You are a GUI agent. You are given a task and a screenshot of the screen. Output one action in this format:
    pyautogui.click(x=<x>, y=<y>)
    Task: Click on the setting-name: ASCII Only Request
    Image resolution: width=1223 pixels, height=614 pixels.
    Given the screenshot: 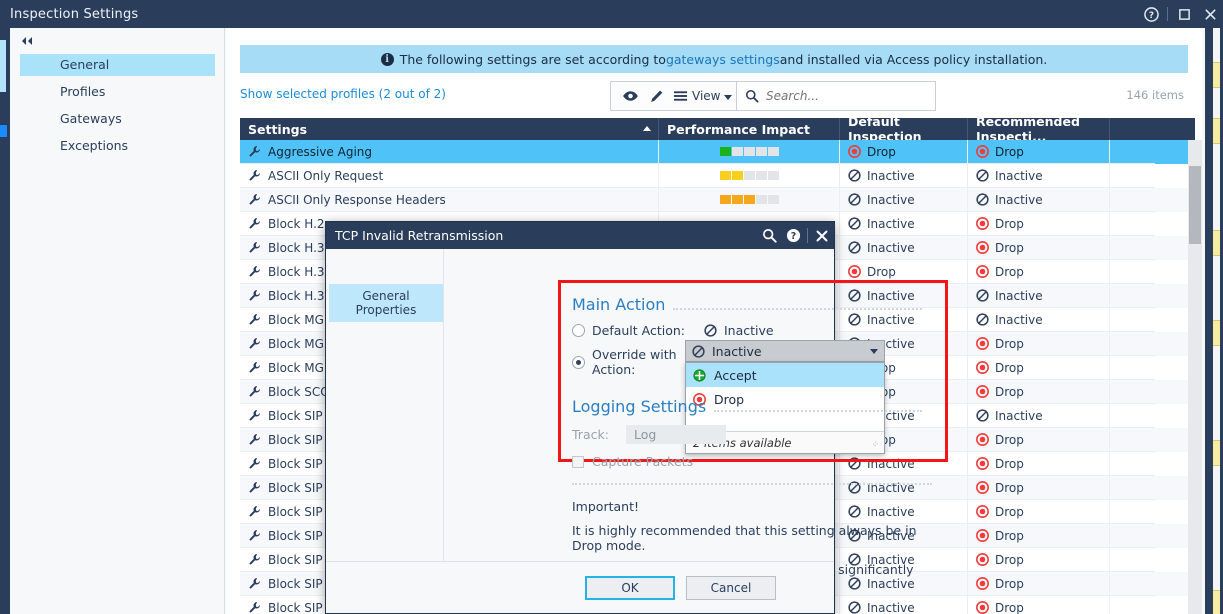 What is the action you would take?
    pyautogui.click(x=326, y=175)
    